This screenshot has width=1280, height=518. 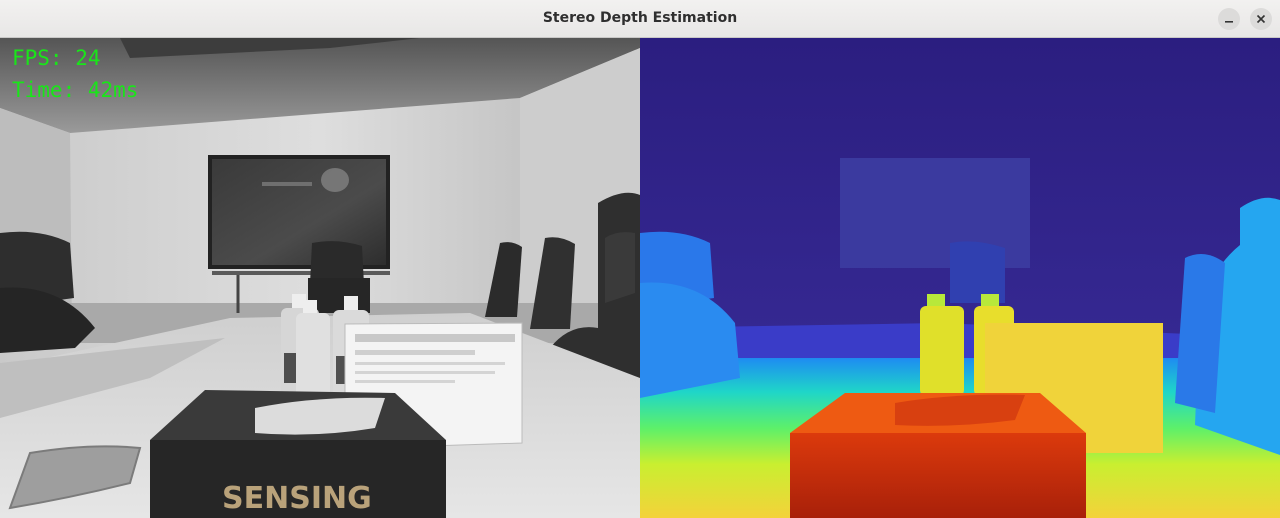 I want to click on minimize-button, so click(x=1229, y=19).